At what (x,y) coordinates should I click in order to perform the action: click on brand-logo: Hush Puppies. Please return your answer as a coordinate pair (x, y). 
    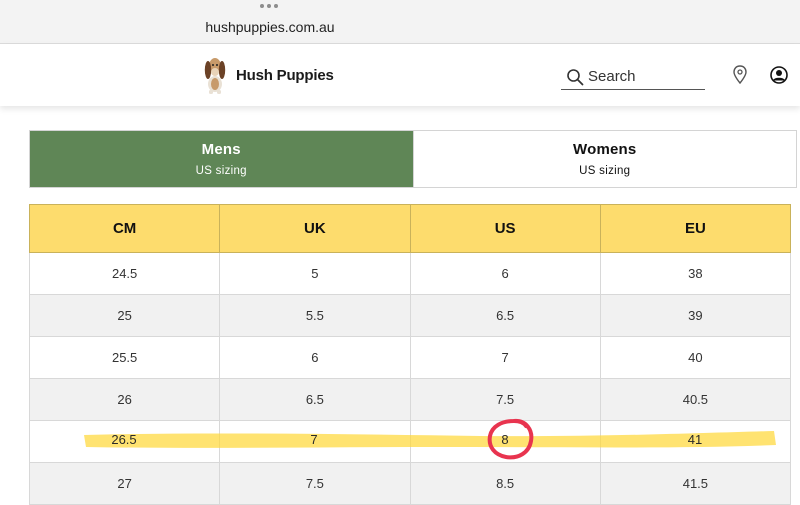
    Looking at the image, I should click on (272, 75).